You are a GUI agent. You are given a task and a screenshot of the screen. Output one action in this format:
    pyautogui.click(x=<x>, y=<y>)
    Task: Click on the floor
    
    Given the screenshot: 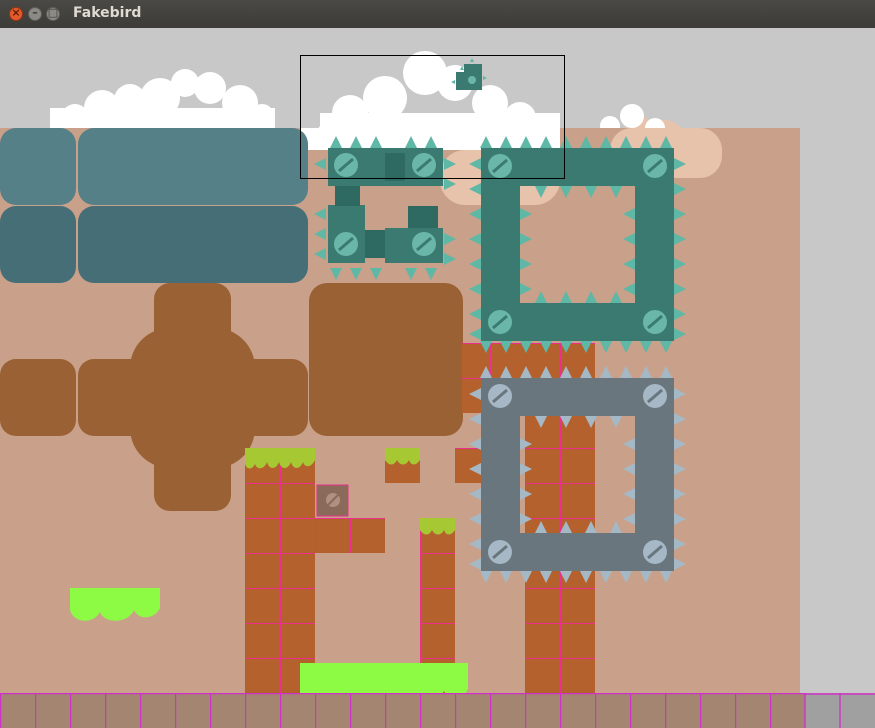 What is the action you would take?
    pyautogui.click(x=402, y=710)
    